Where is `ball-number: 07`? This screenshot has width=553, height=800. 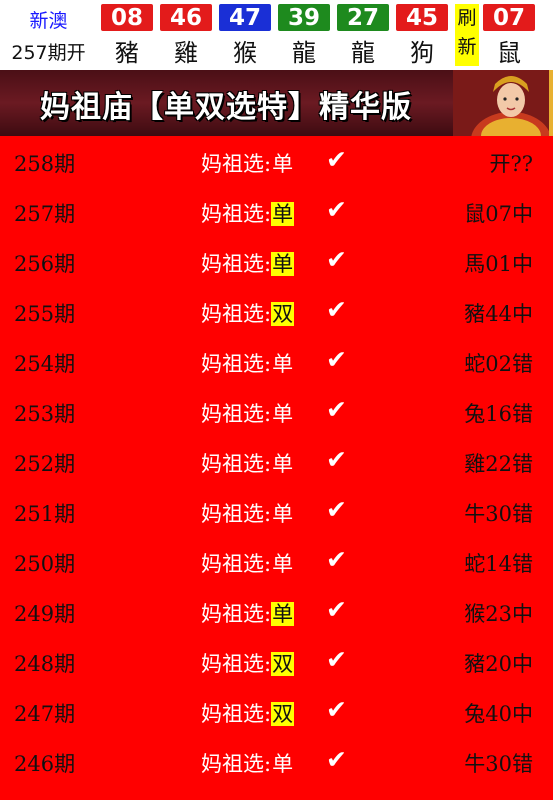
ball-number: 07 is located at coordinates (509, 17).